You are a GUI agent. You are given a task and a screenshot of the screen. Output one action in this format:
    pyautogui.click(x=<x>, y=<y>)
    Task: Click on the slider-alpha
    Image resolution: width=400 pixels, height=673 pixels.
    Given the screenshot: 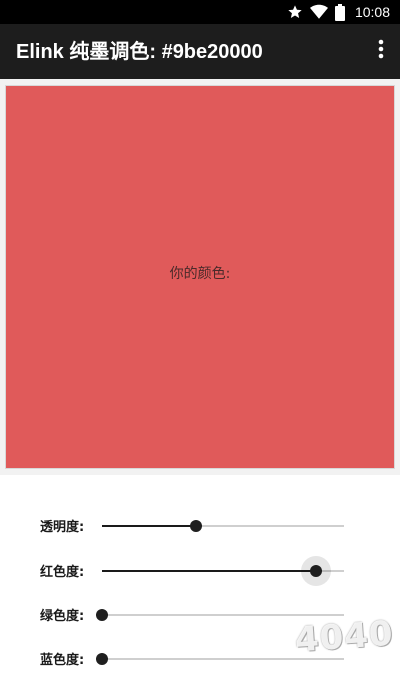 What is the action you would take?
    pyautogui.click(x=223, y=526)
    